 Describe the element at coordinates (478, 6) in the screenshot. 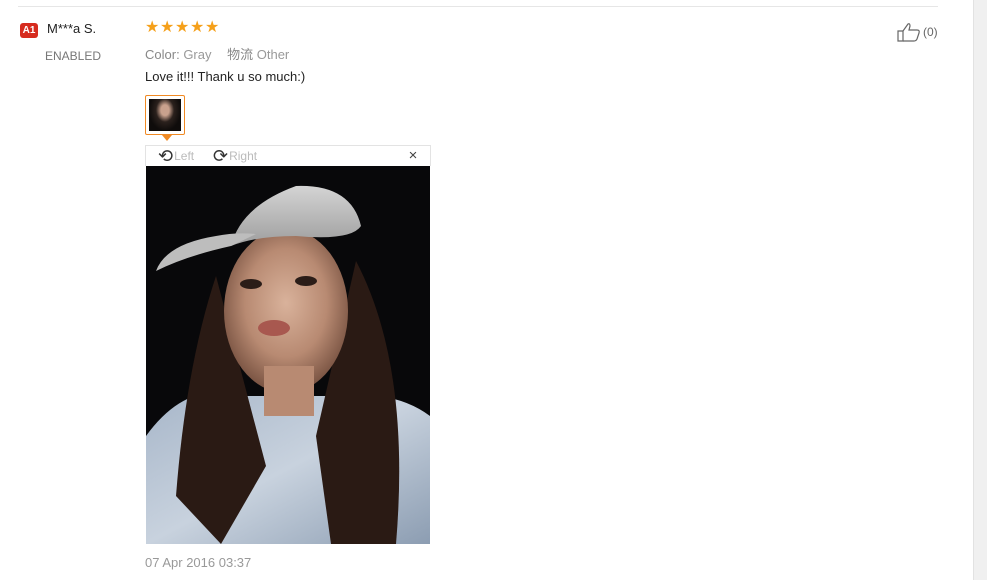

I see `divider` at that location.